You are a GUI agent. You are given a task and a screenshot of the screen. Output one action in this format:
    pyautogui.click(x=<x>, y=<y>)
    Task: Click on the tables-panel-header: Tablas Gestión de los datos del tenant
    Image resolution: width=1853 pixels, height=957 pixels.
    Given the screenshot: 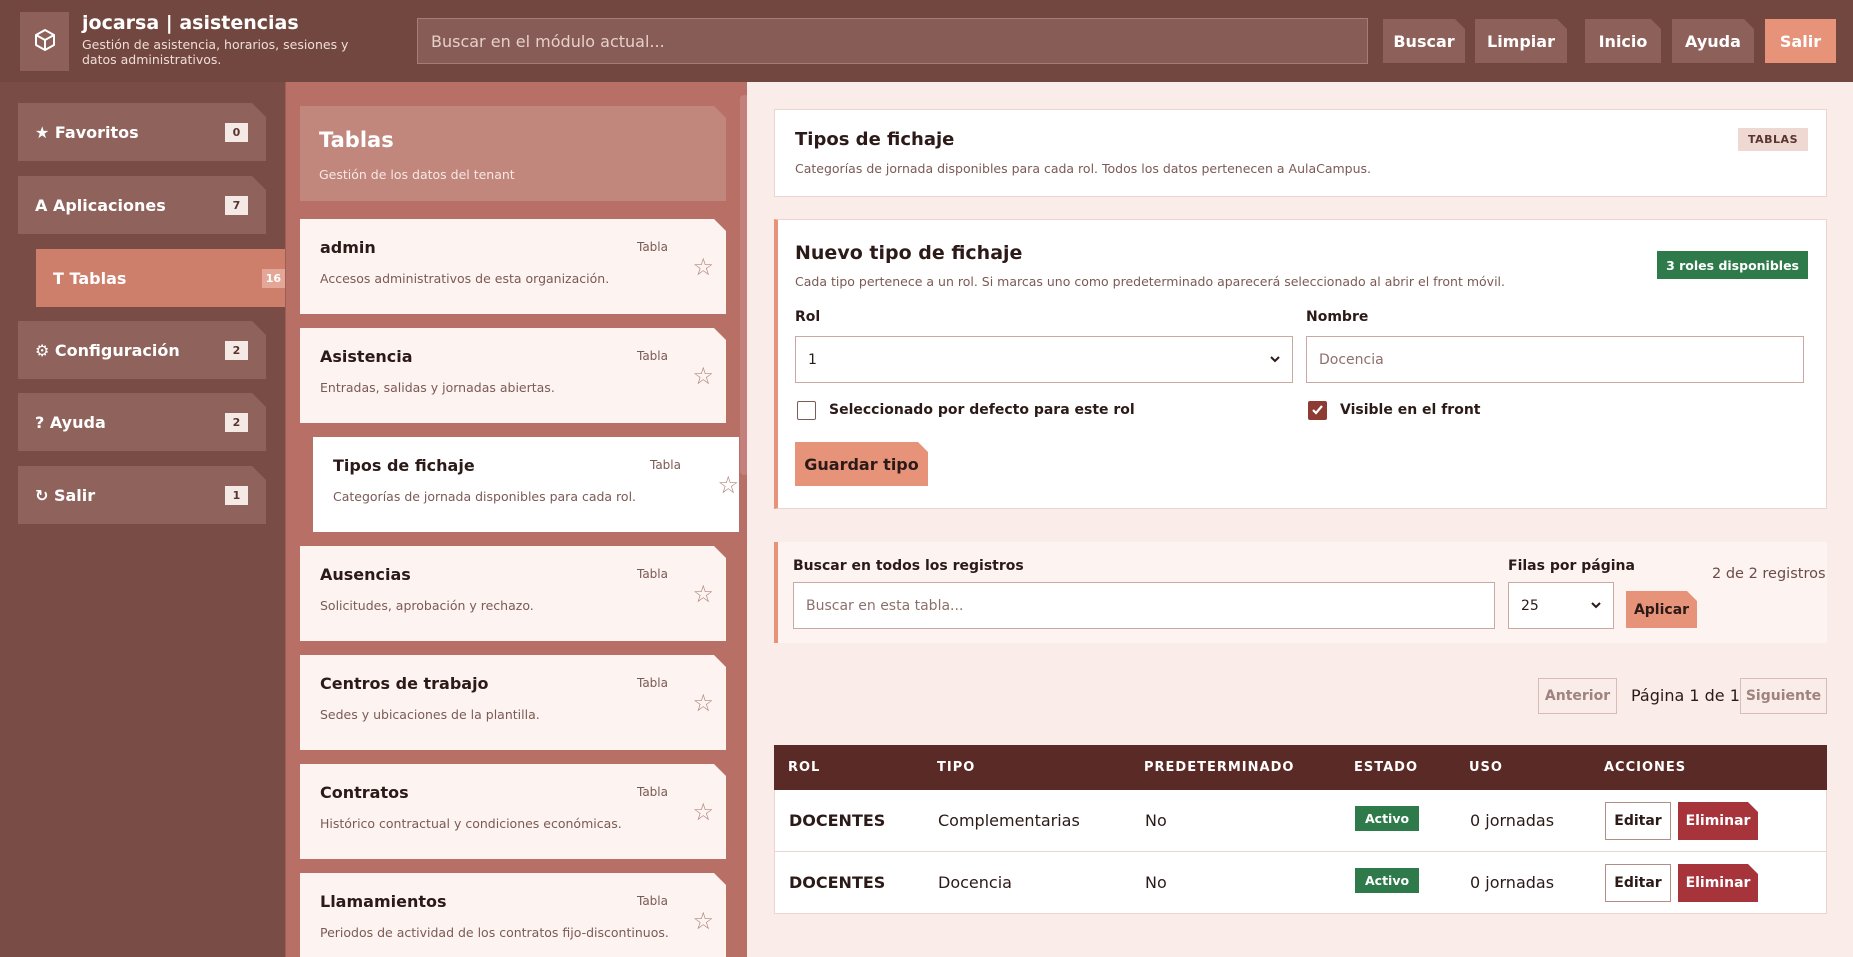 What is the action you would take?
    pyautogui.click(x=513, y=153)
    